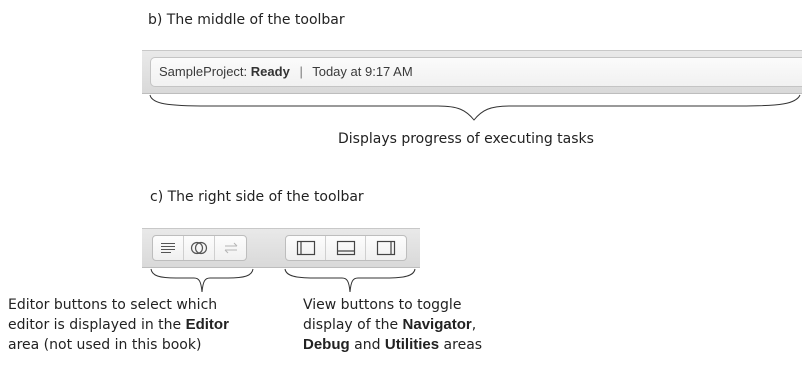 The height and width of the screenshot is (370, 802). What do you see at coordinates (393, 344) in the screenshot?
I see `view-desc-line-3: Debug and Utilities areas` at bounding box center [393, 344].